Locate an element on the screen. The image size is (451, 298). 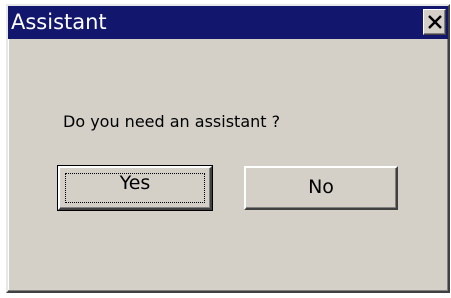
no-button-label: No is located at coordinates (321, 187).